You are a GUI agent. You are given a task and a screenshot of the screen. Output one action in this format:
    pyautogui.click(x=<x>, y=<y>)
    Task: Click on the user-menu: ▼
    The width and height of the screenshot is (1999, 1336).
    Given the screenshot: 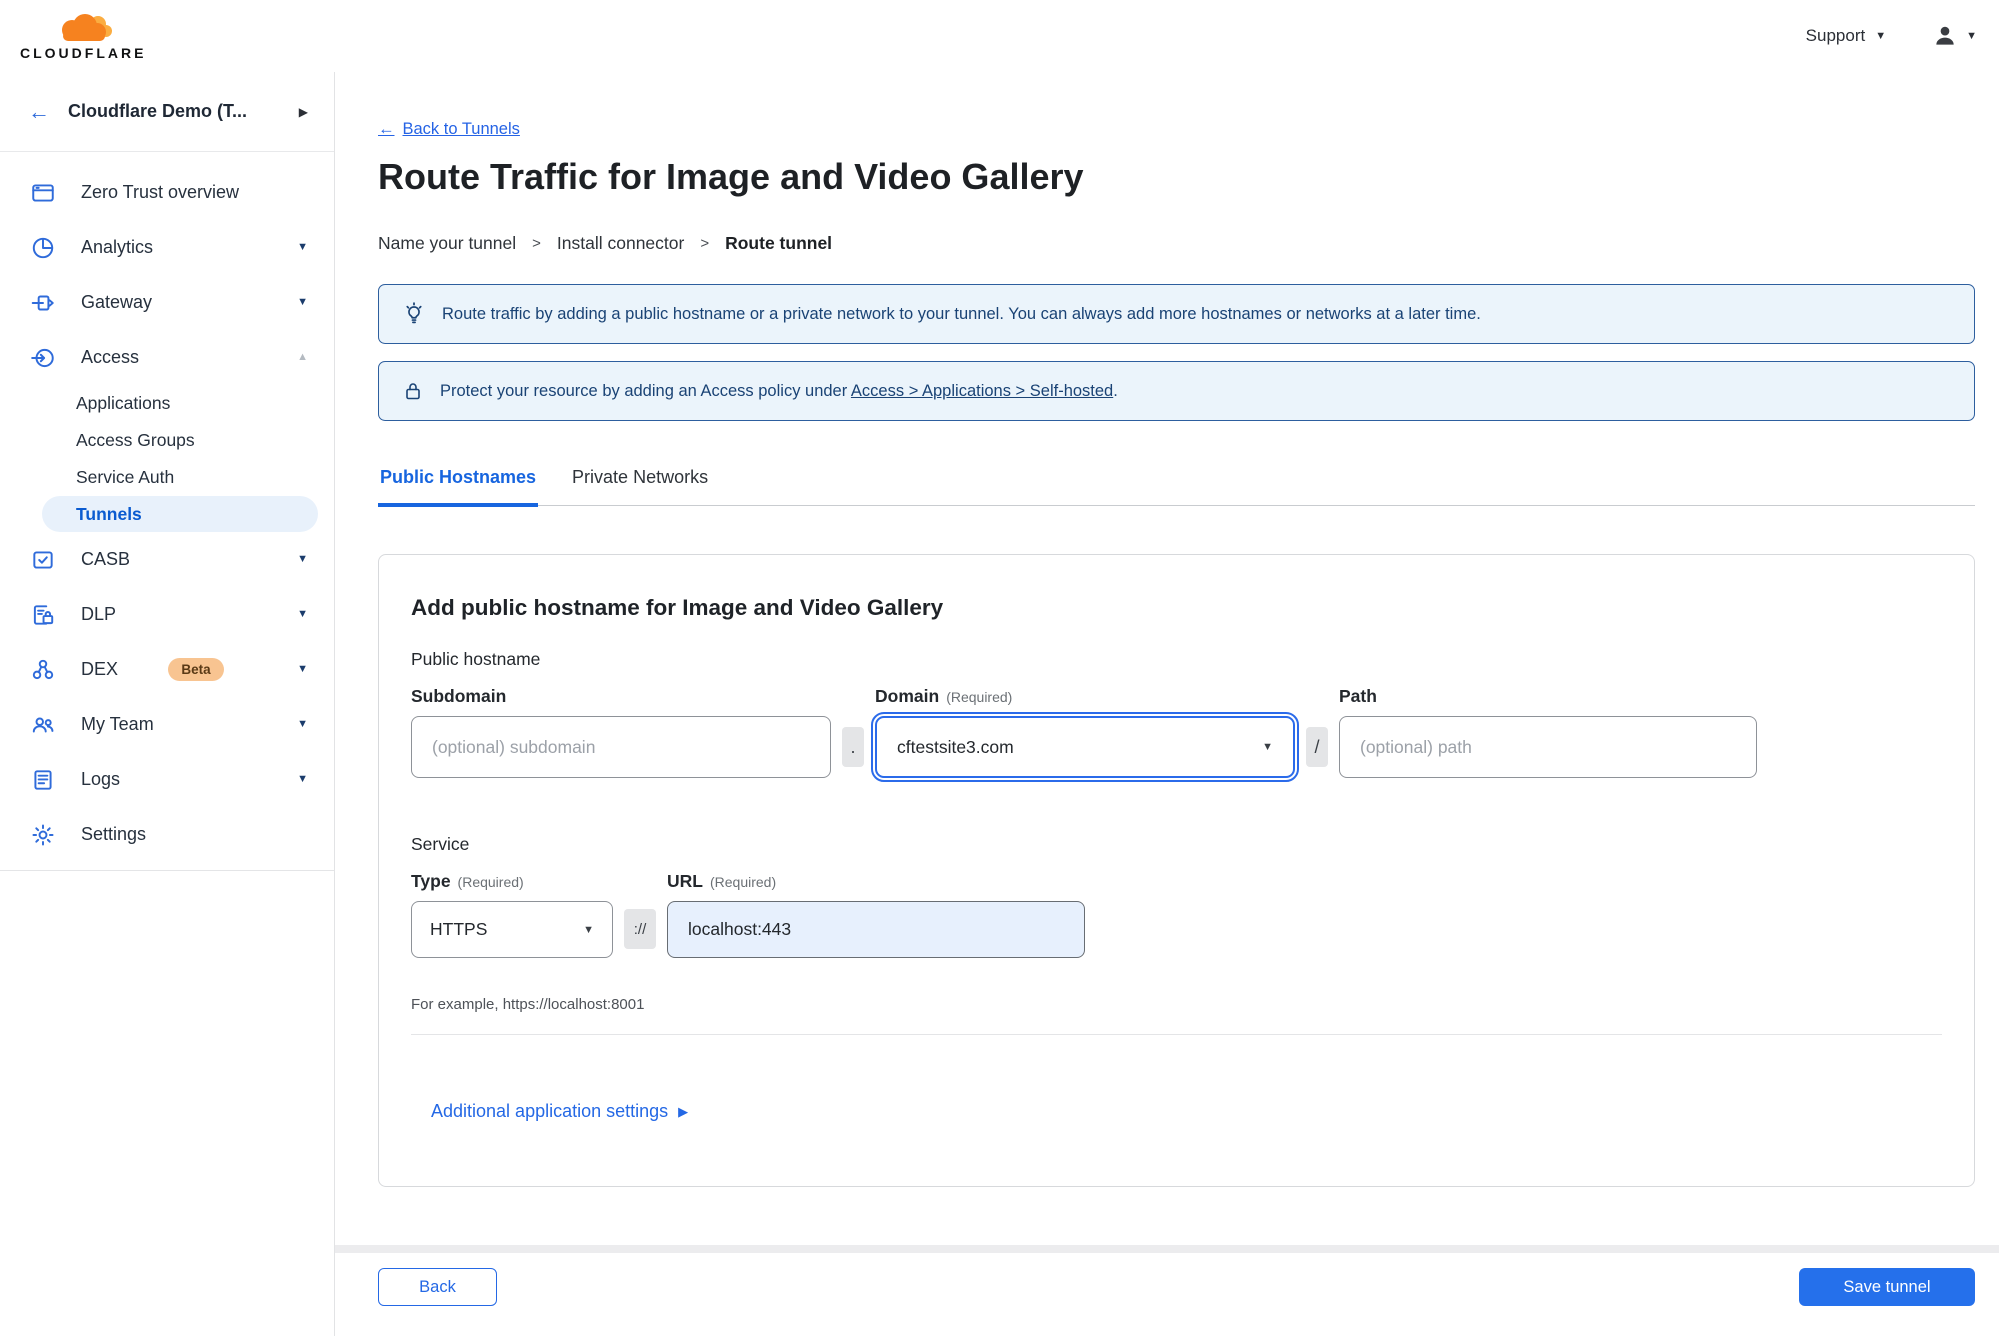 What is the action you would take?
    pyautogui.click(x=1954, y=36)
    